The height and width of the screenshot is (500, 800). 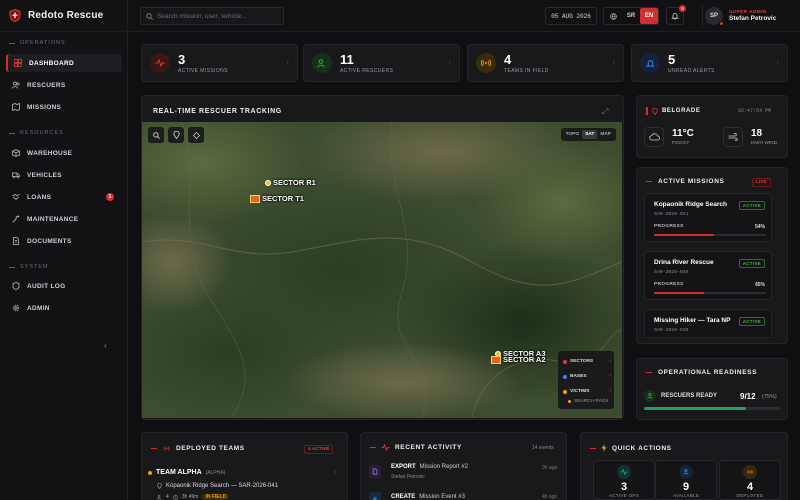 What do you see at coordinates (110, 197) in the screenshot?
I see `loans-badge: 1` at bounding box center [110, 197].